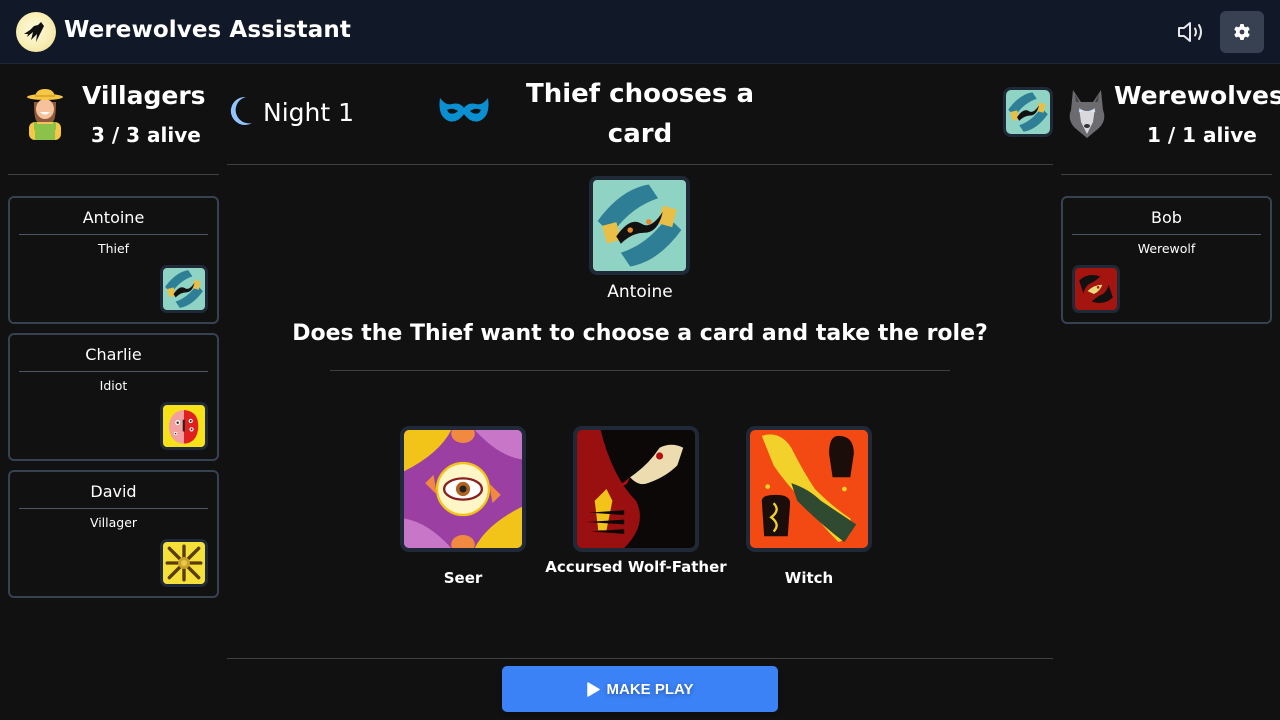  What do you see at coordinates (809, 489) in the screenshot?
I see `witch-card-icon` at bounding box center [809, 489].